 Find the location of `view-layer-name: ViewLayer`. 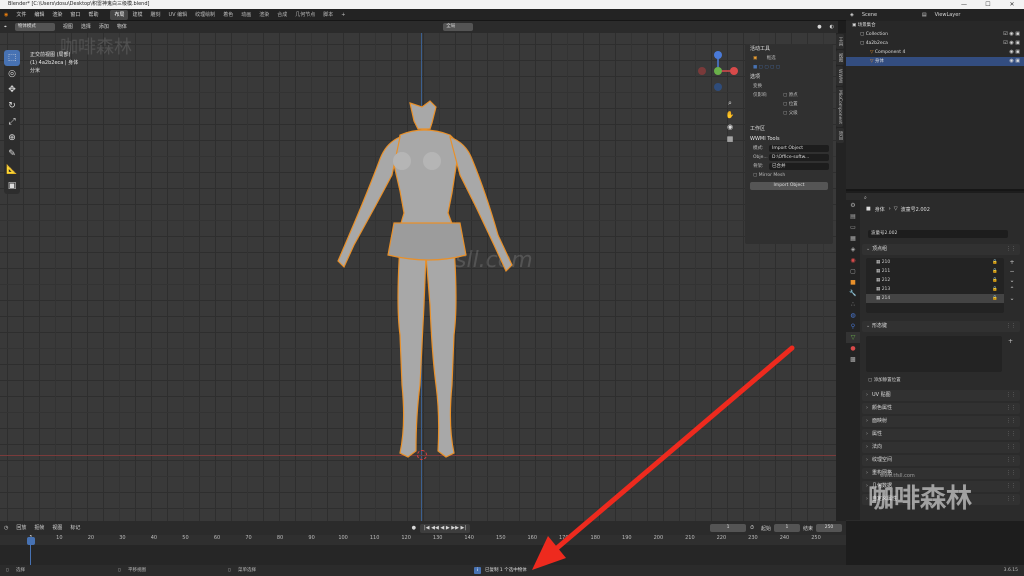

view-layer-name: ViewLayer is located at coordinates (948, 15).